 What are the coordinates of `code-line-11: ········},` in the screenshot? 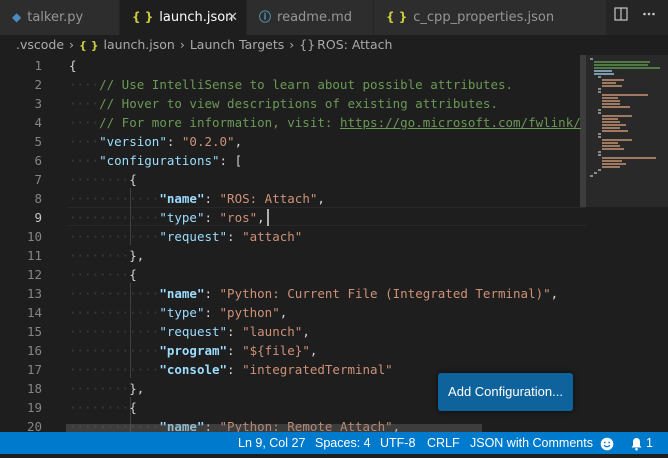 It's located at (107, 255).